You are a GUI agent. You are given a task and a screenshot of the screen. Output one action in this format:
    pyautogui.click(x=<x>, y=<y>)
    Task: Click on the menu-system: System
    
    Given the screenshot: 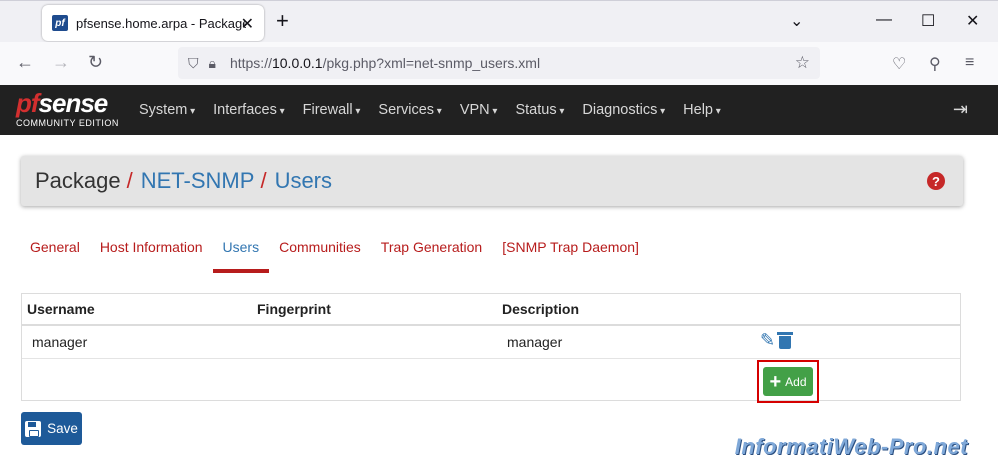 What is the action you would take?
    pyautogui.click(x=167, y=110)
    